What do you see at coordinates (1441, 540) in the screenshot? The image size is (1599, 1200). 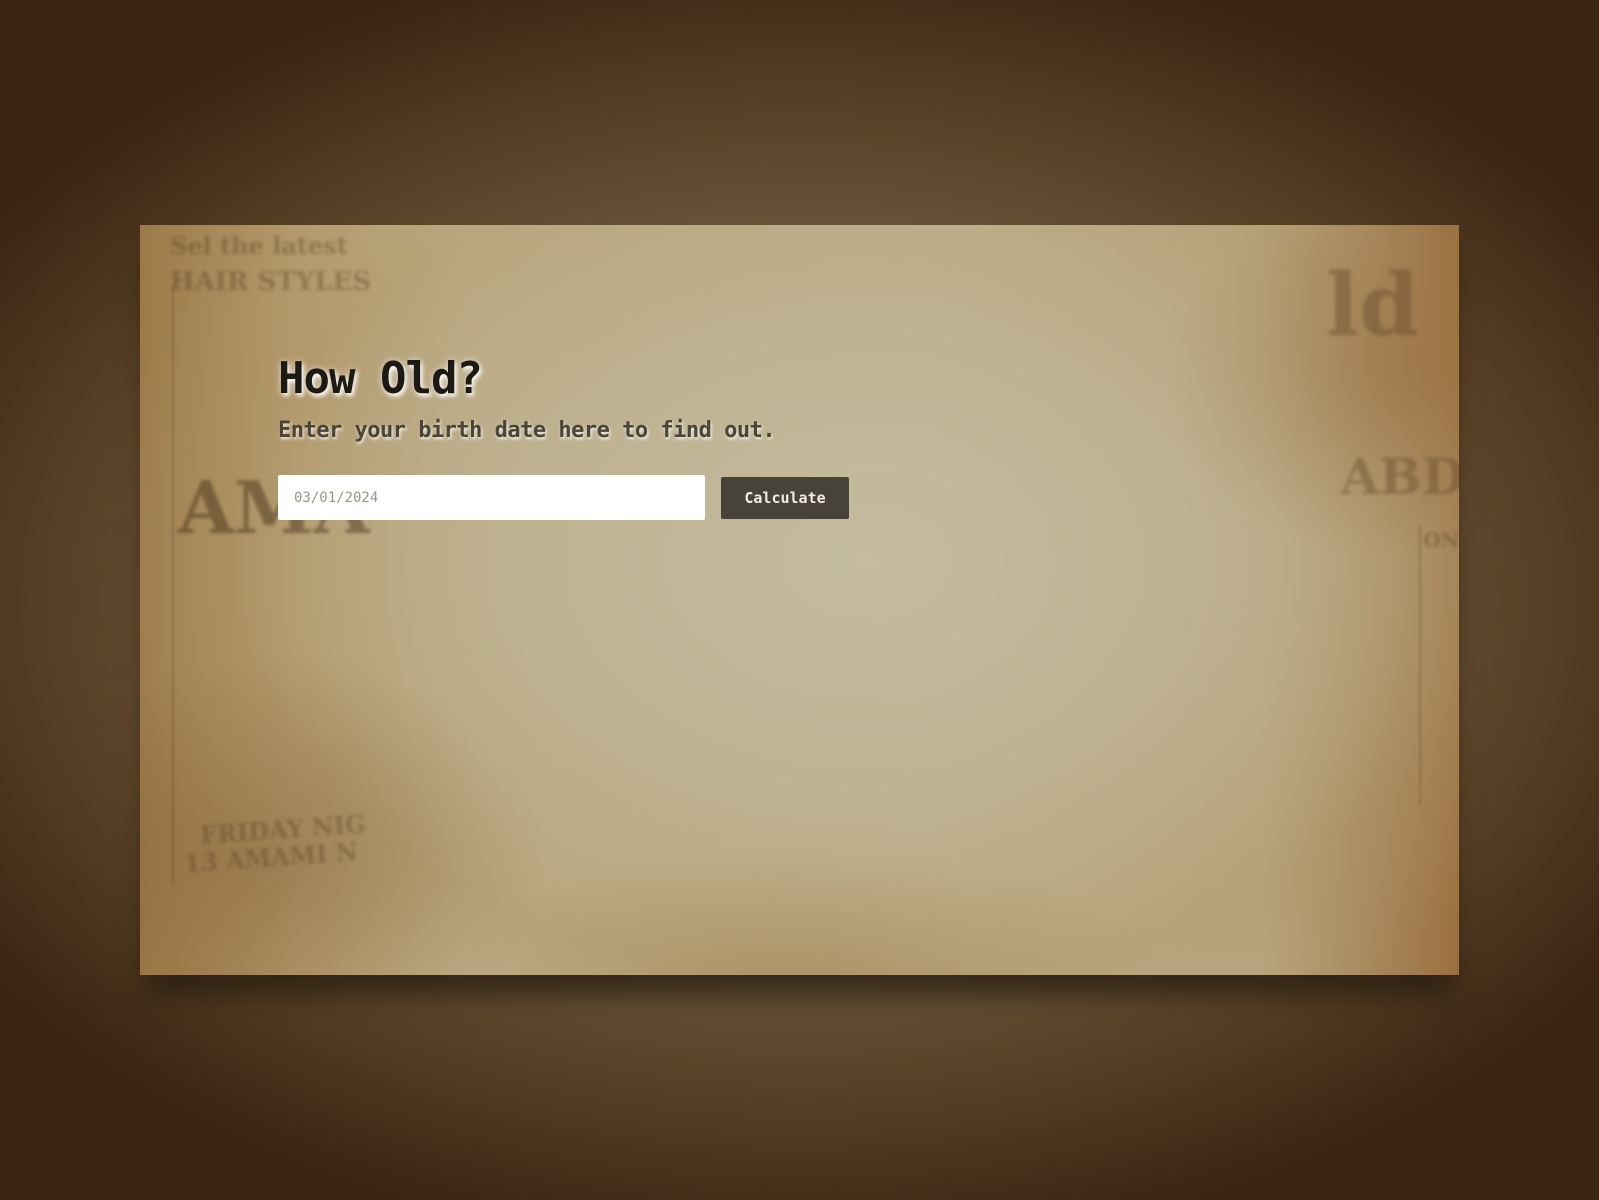 I see `background-newspaper-text: ON` at bounding box center [1441, 540].